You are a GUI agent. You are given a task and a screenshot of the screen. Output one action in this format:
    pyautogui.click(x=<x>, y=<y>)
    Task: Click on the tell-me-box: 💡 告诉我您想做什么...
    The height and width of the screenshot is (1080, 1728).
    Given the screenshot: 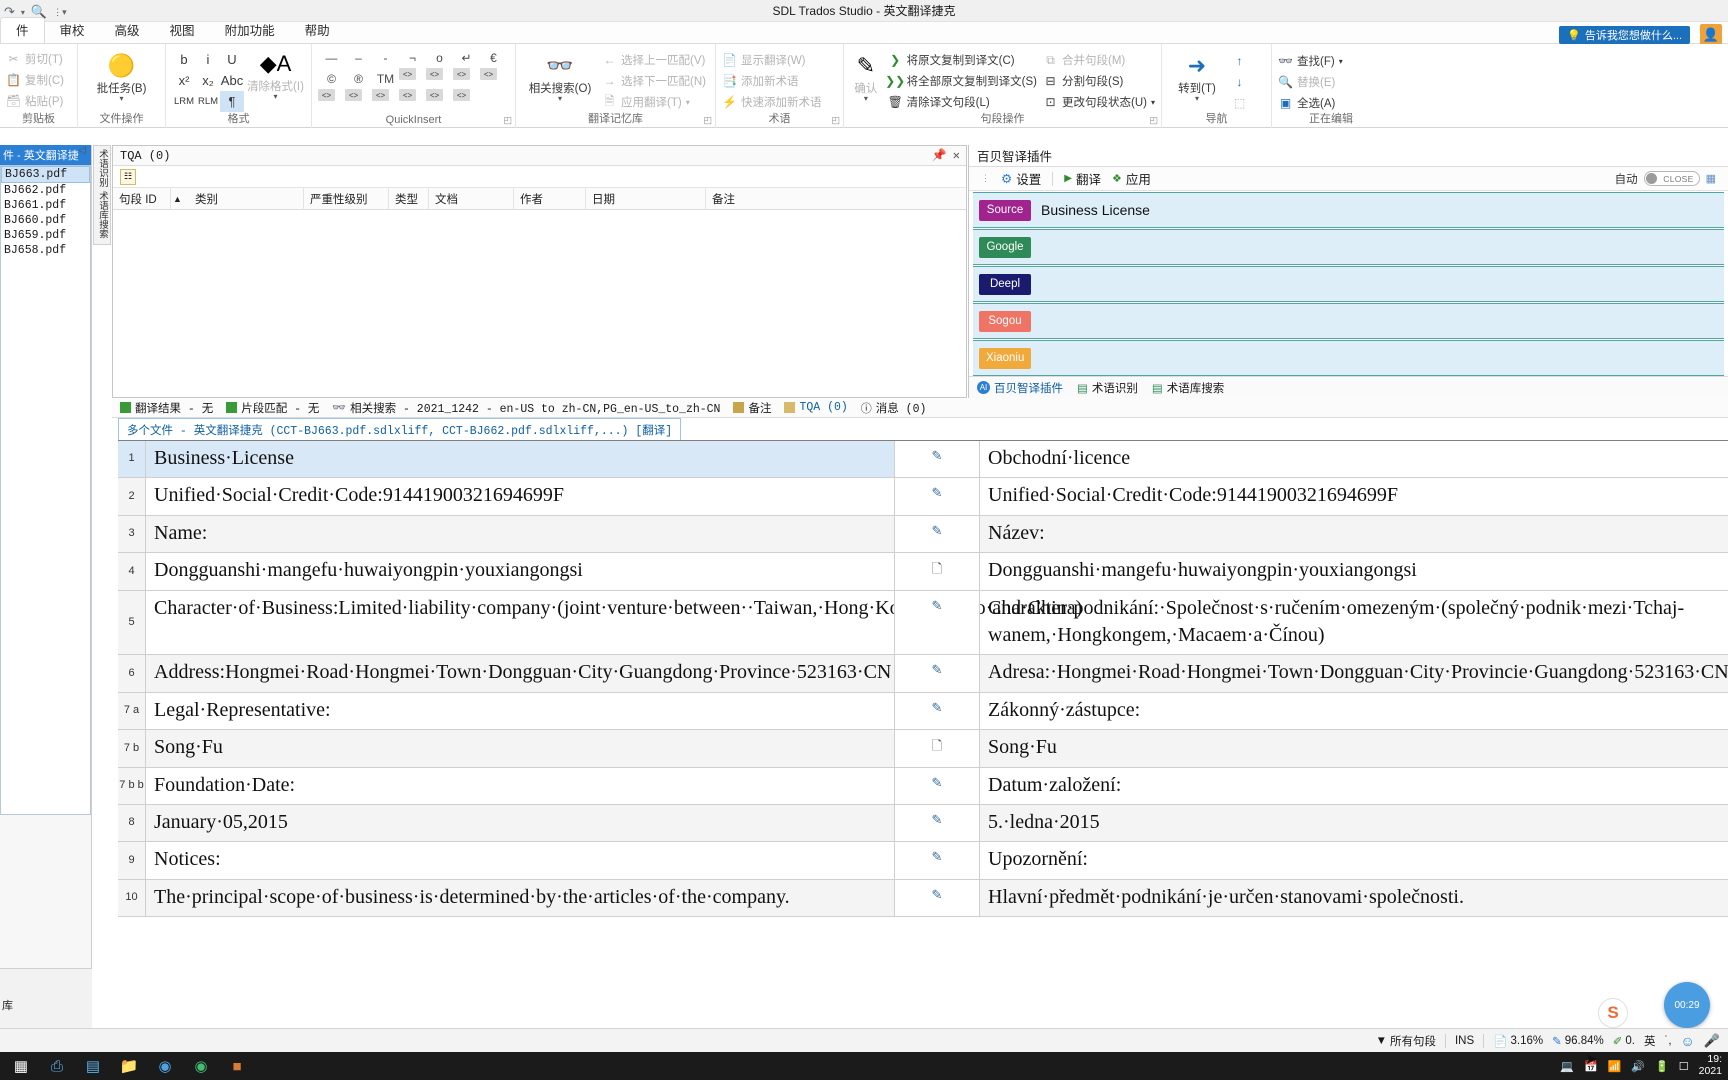 What is the action you would take?
    pyautogui.click(x=1624, y=35)
    